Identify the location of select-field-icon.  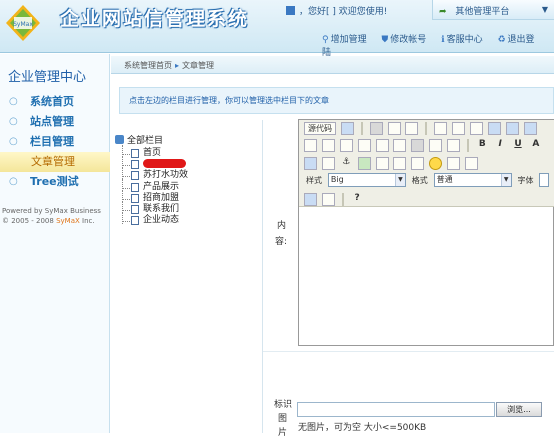
(400, 145).